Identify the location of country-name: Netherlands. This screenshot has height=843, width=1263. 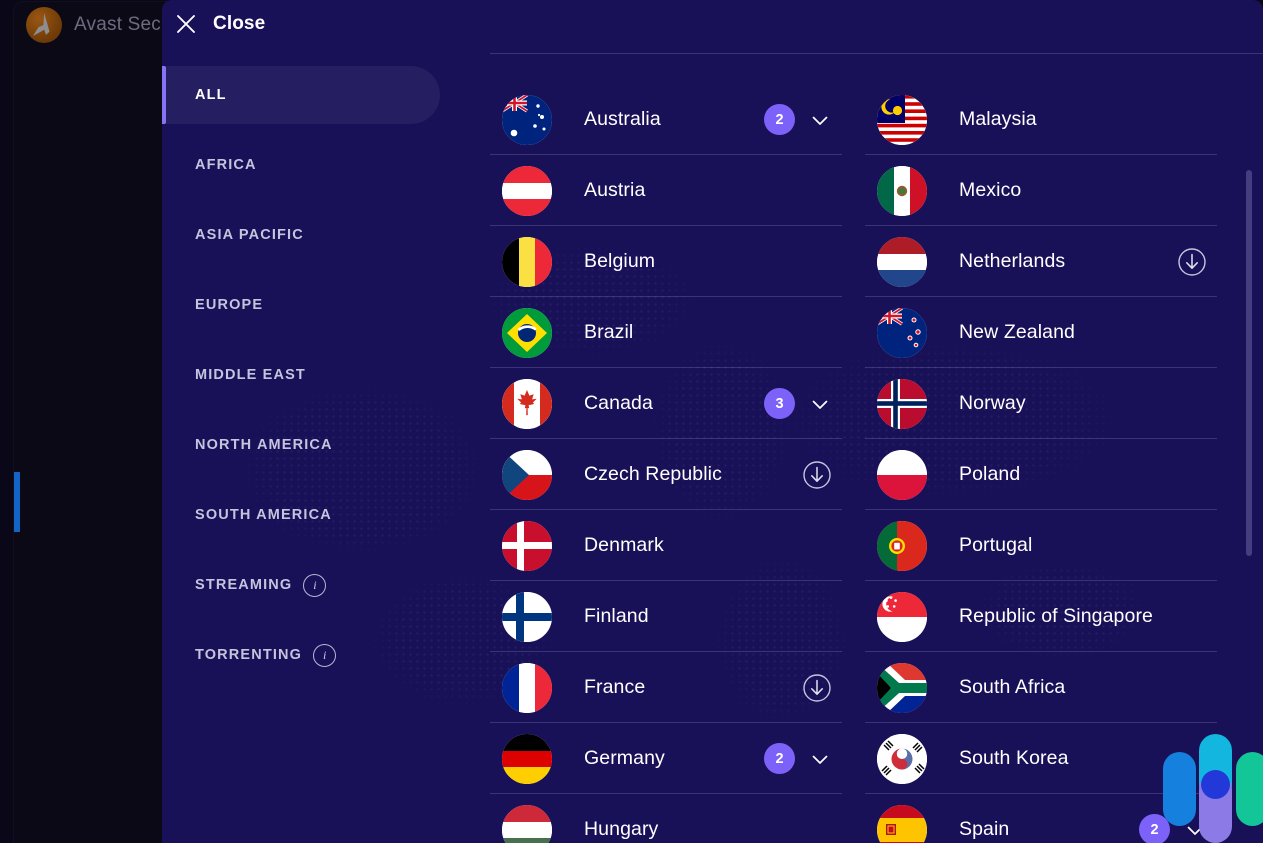
(1012, 261).